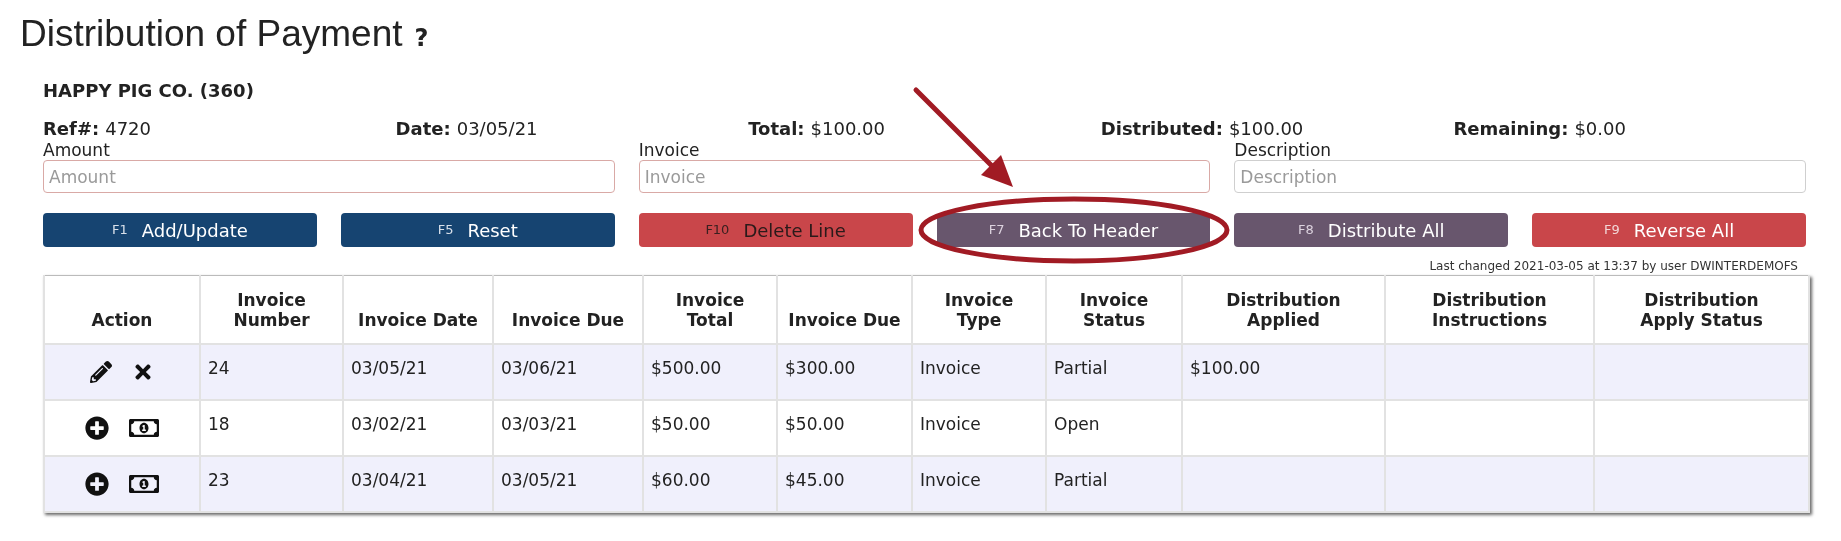 Image resolution: width=1841 pixels, height=541 pixels. What do you see at coordinates (1114, 309) in the screenshot?
I see `column-header: Invoice Status` at bounding box center [1114, 309].